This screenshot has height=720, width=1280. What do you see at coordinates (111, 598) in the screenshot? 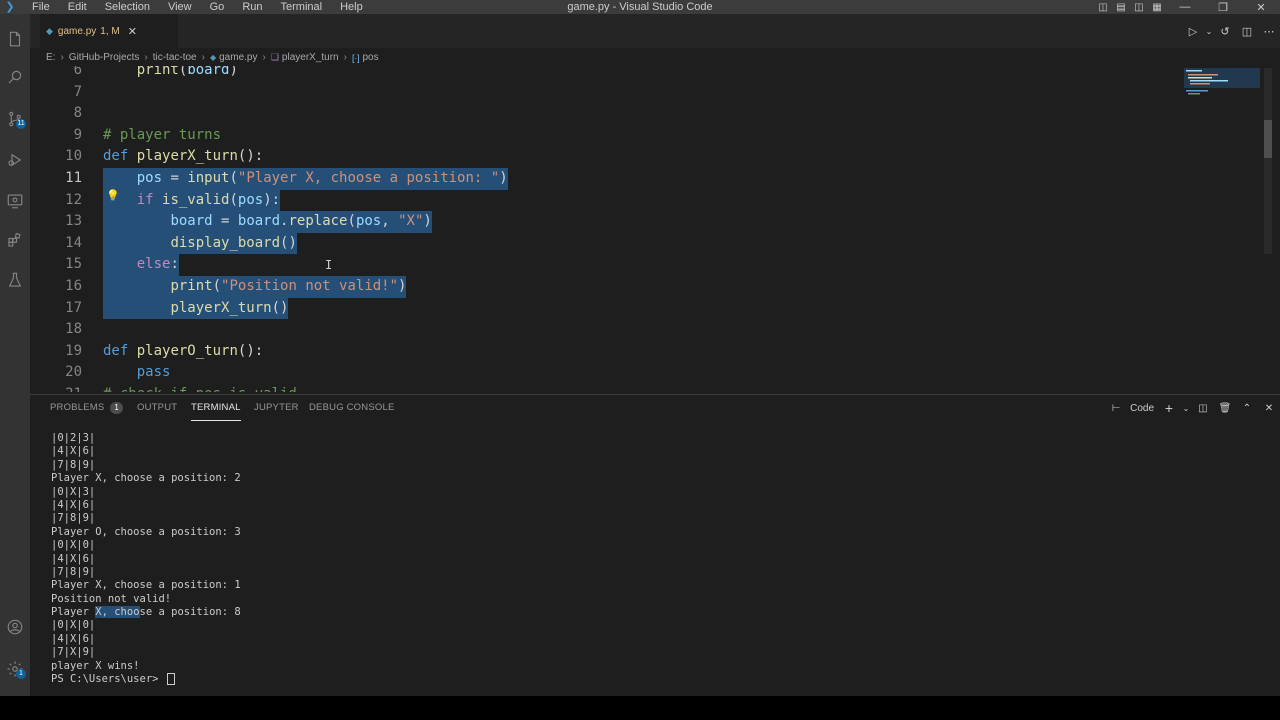
I see `terminal-line: Position not valid!` at bounding box center [111, 598].